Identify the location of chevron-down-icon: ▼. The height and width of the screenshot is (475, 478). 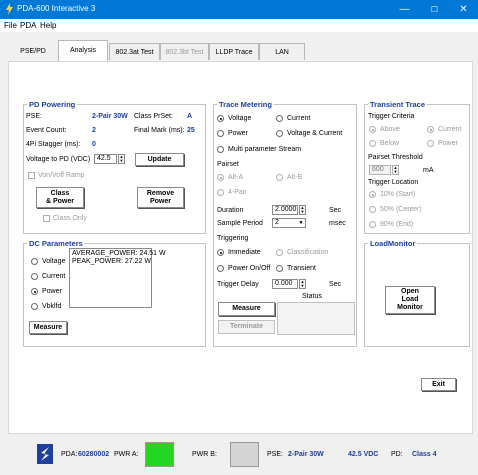
(301, 223).